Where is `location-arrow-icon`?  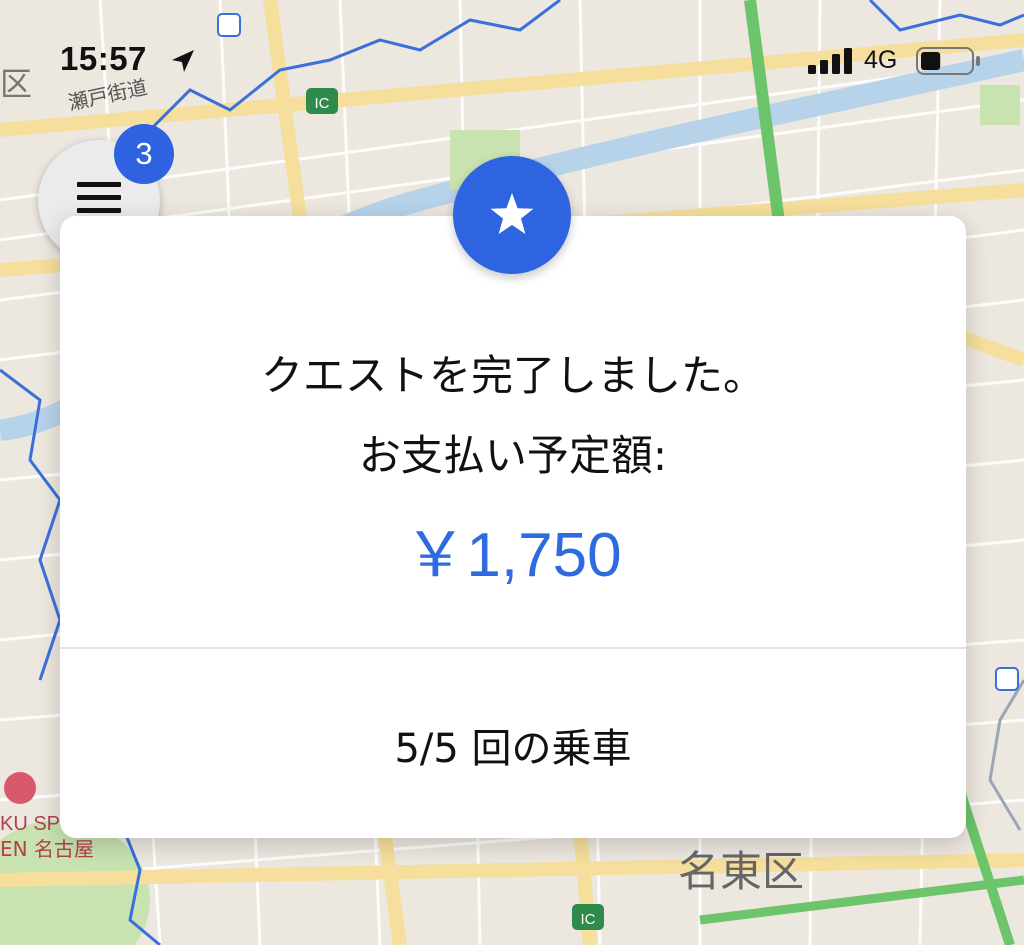
location-arrow-icon is located at coordinates (183, 61).